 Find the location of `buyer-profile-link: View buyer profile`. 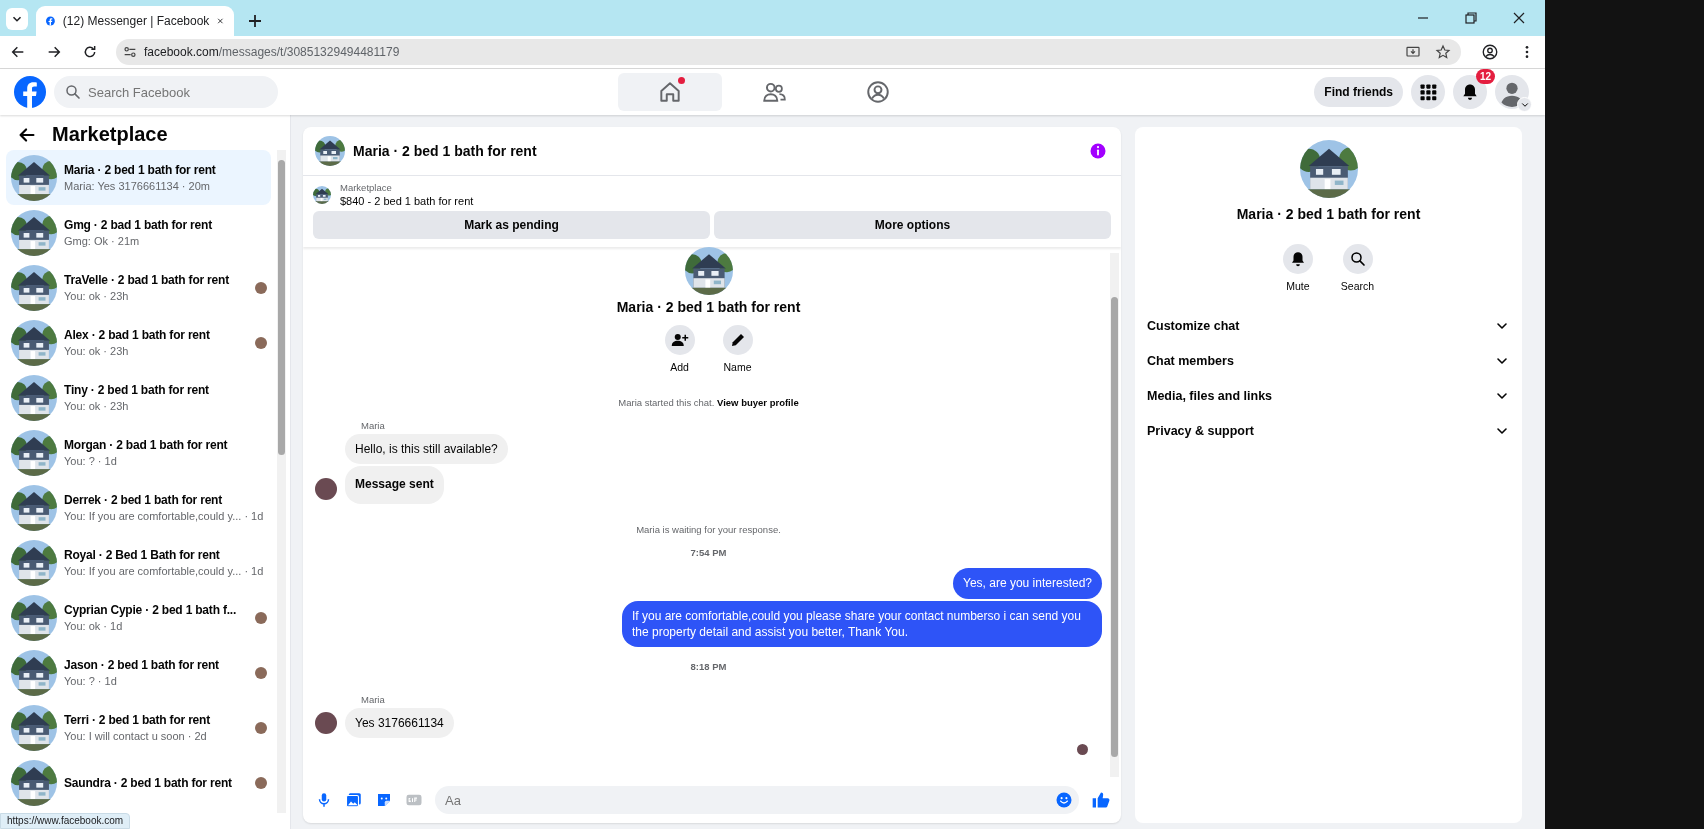

buyer-profile-link: View buyer profile is located at coordinates (758, 402).